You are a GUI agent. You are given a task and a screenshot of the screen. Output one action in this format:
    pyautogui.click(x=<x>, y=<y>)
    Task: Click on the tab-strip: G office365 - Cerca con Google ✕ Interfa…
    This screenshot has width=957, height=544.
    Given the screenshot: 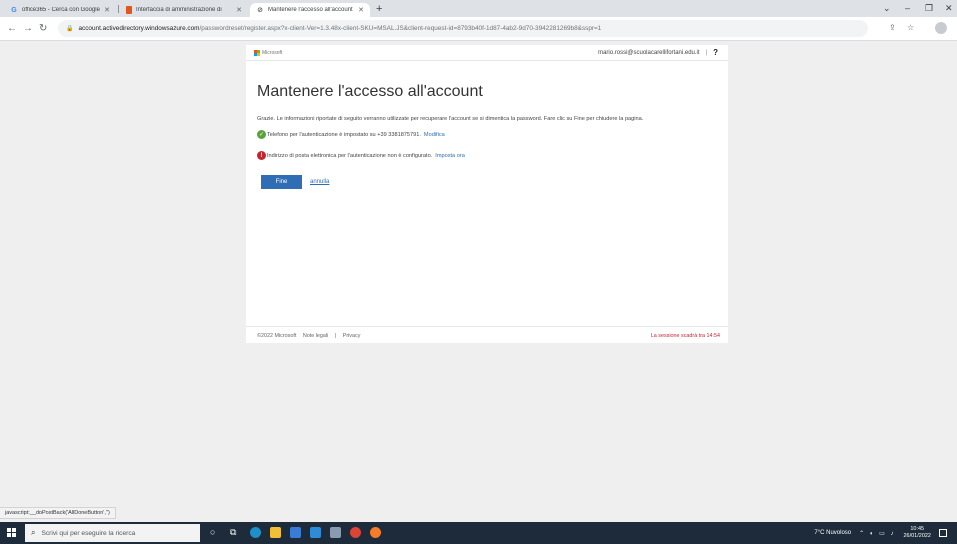 What is the action you would take?
    pyautogui.click(x=478, y=8)
    